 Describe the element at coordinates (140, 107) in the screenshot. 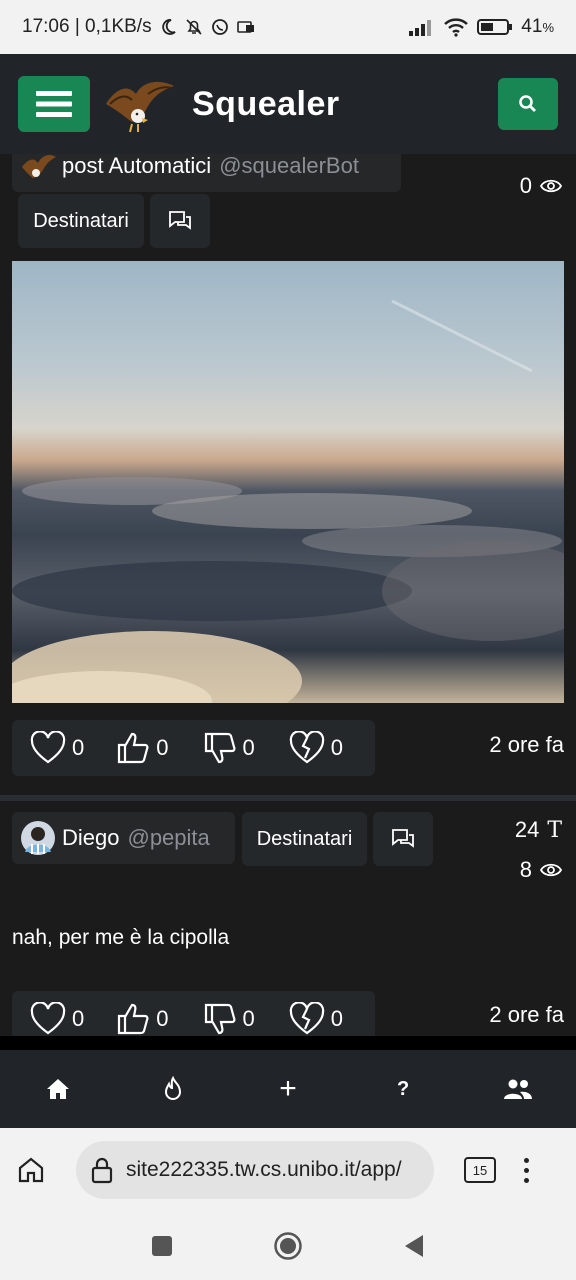

I see `squealer-logo` at that location.